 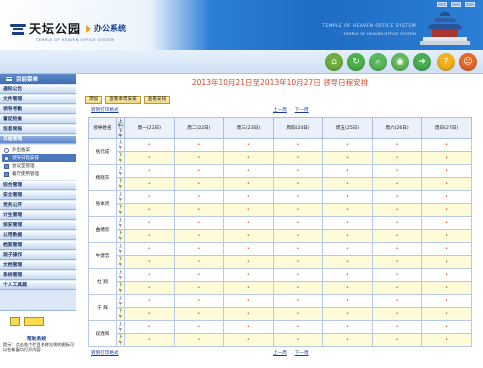 What do you see at coordinates (39, 174) in the screenshot?
I see `submenu-item-canteen: 餐厅使用管理` at bounding box center [39, 174].